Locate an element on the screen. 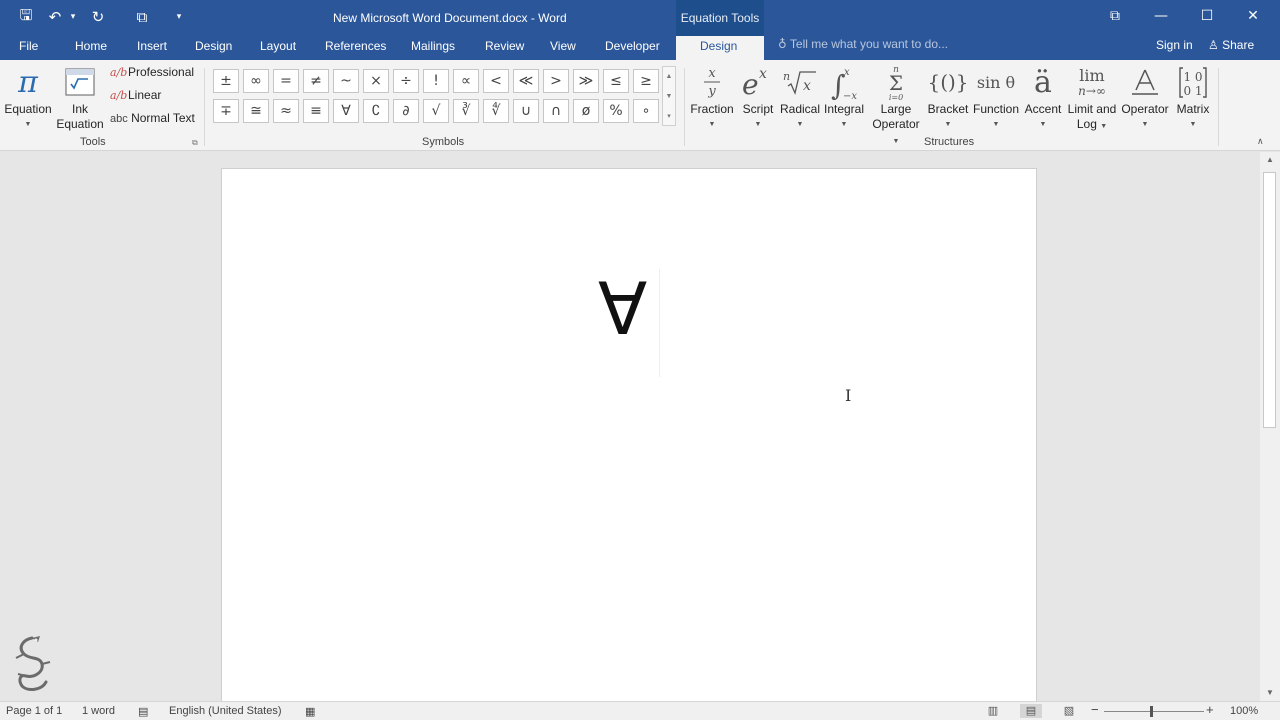  tab-design: Design is located at coordinates (213, 48).